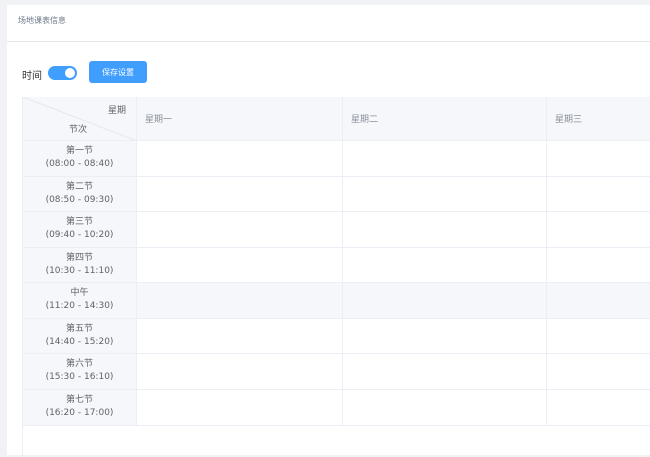 The width and height of the screenshot is (650, 457). Describe the element at coordinates (79, 293) in the screenshot. I see `period-name: 中午` at that location.